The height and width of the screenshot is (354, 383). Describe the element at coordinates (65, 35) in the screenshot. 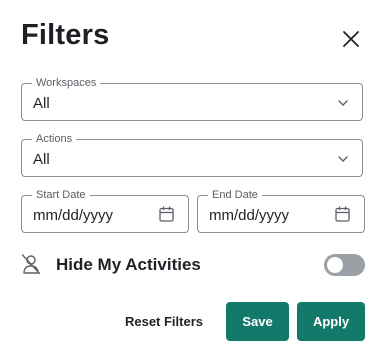

I see `page-title: Filters` at that location.